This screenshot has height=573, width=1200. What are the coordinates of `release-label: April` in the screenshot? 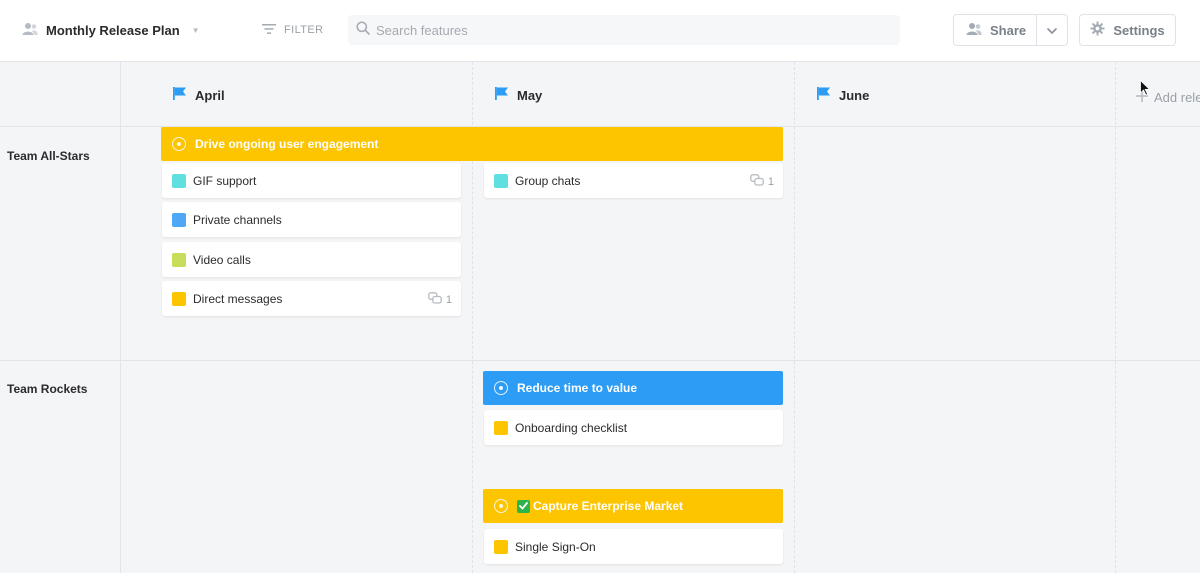 It's located at (210, 95).